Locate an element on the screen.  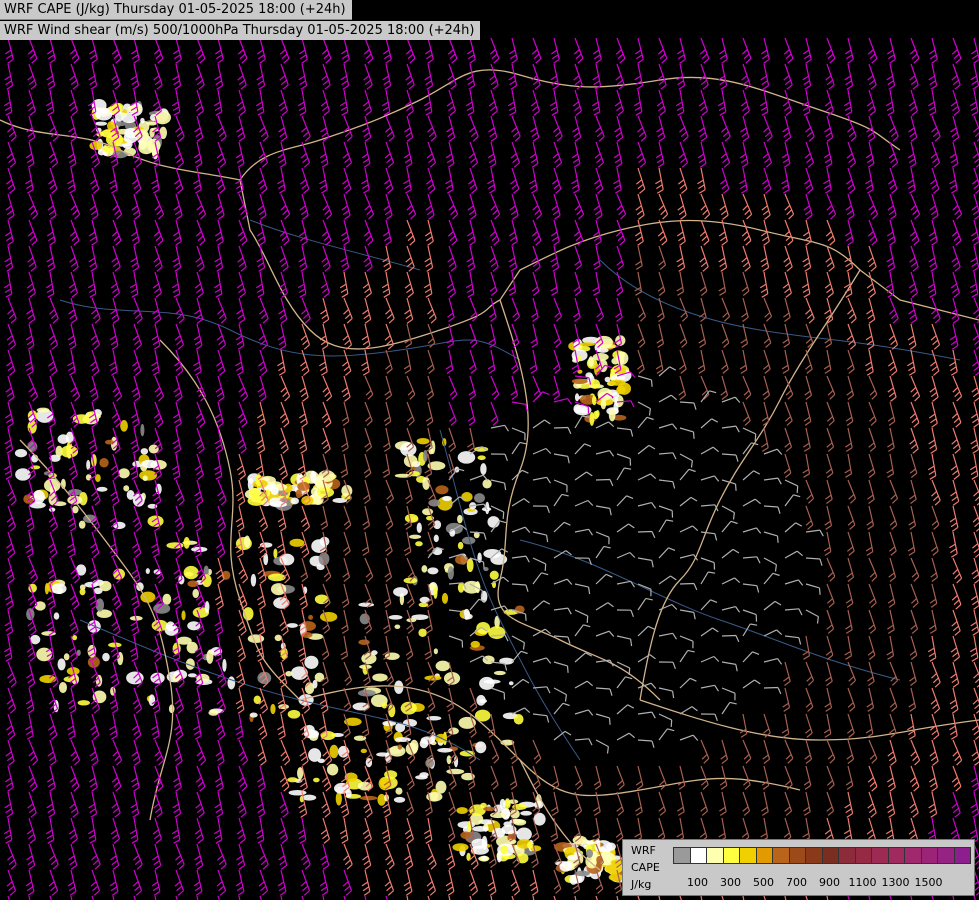
legend-tick-label: 100 is located at coordinates (697, 882).